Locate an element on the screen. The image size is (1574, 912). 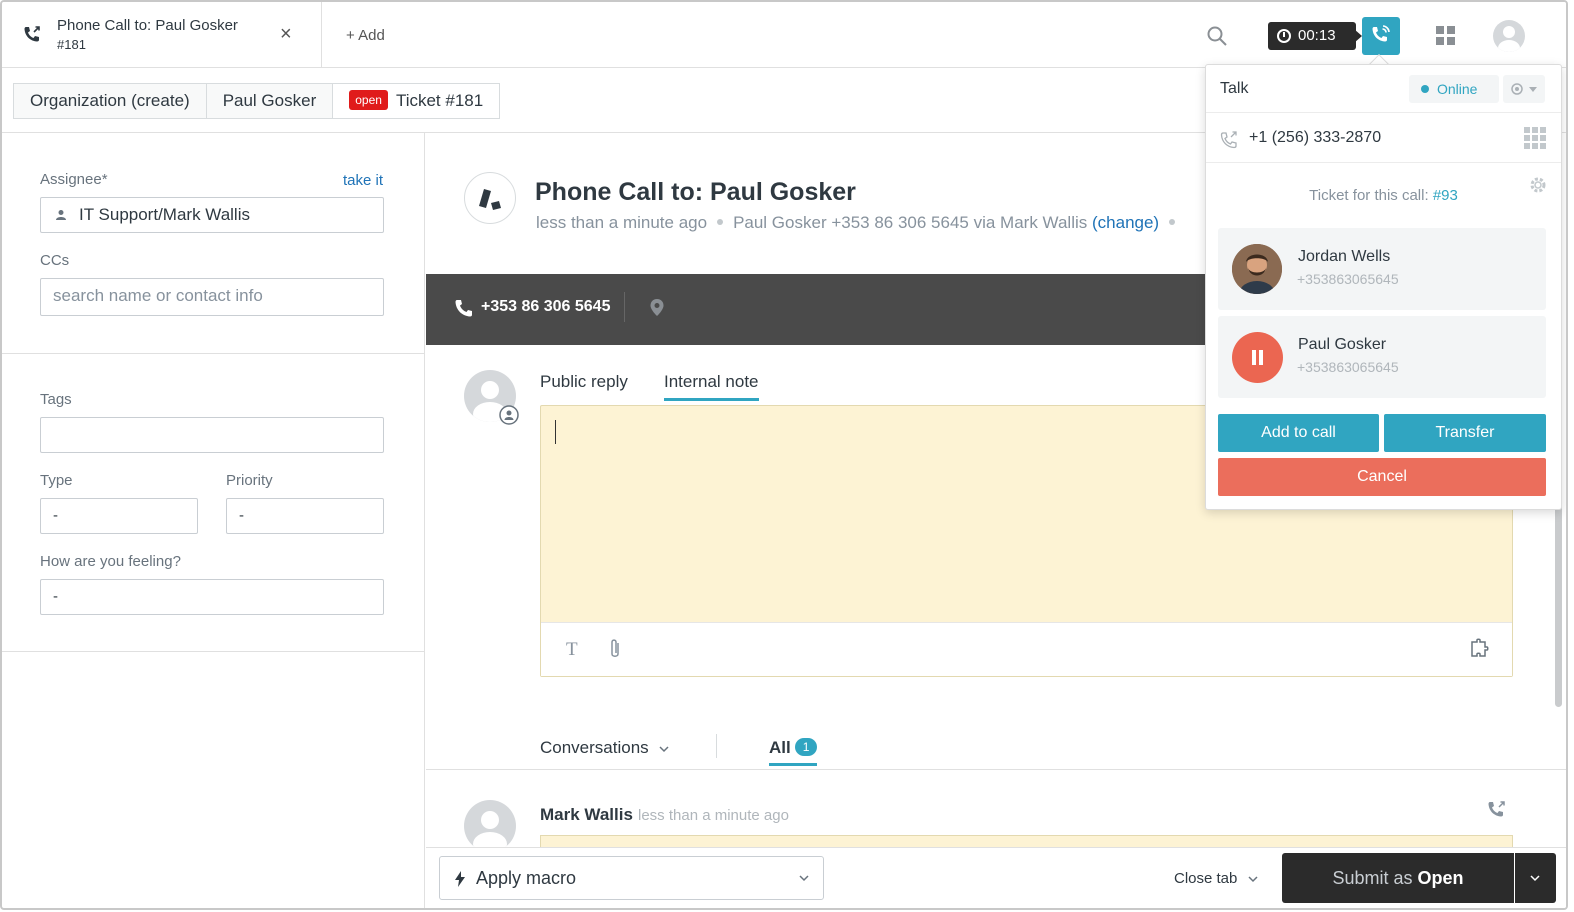
tab-ticket-label: Ticket #181 is located at coordinates (439, 100).